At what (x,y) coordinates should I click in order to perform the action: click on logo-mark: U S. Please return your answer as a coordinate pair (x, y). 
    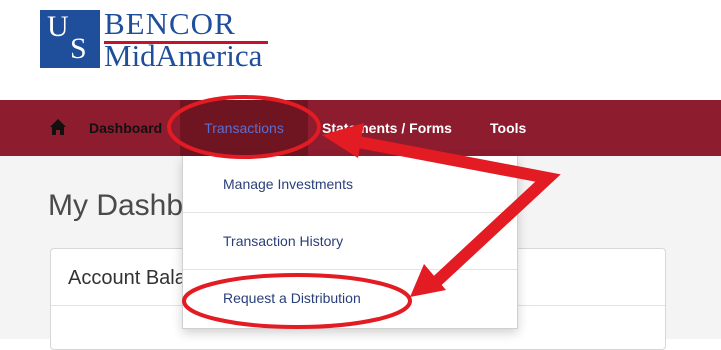
    Looking at the image, I should click on (70, 39).